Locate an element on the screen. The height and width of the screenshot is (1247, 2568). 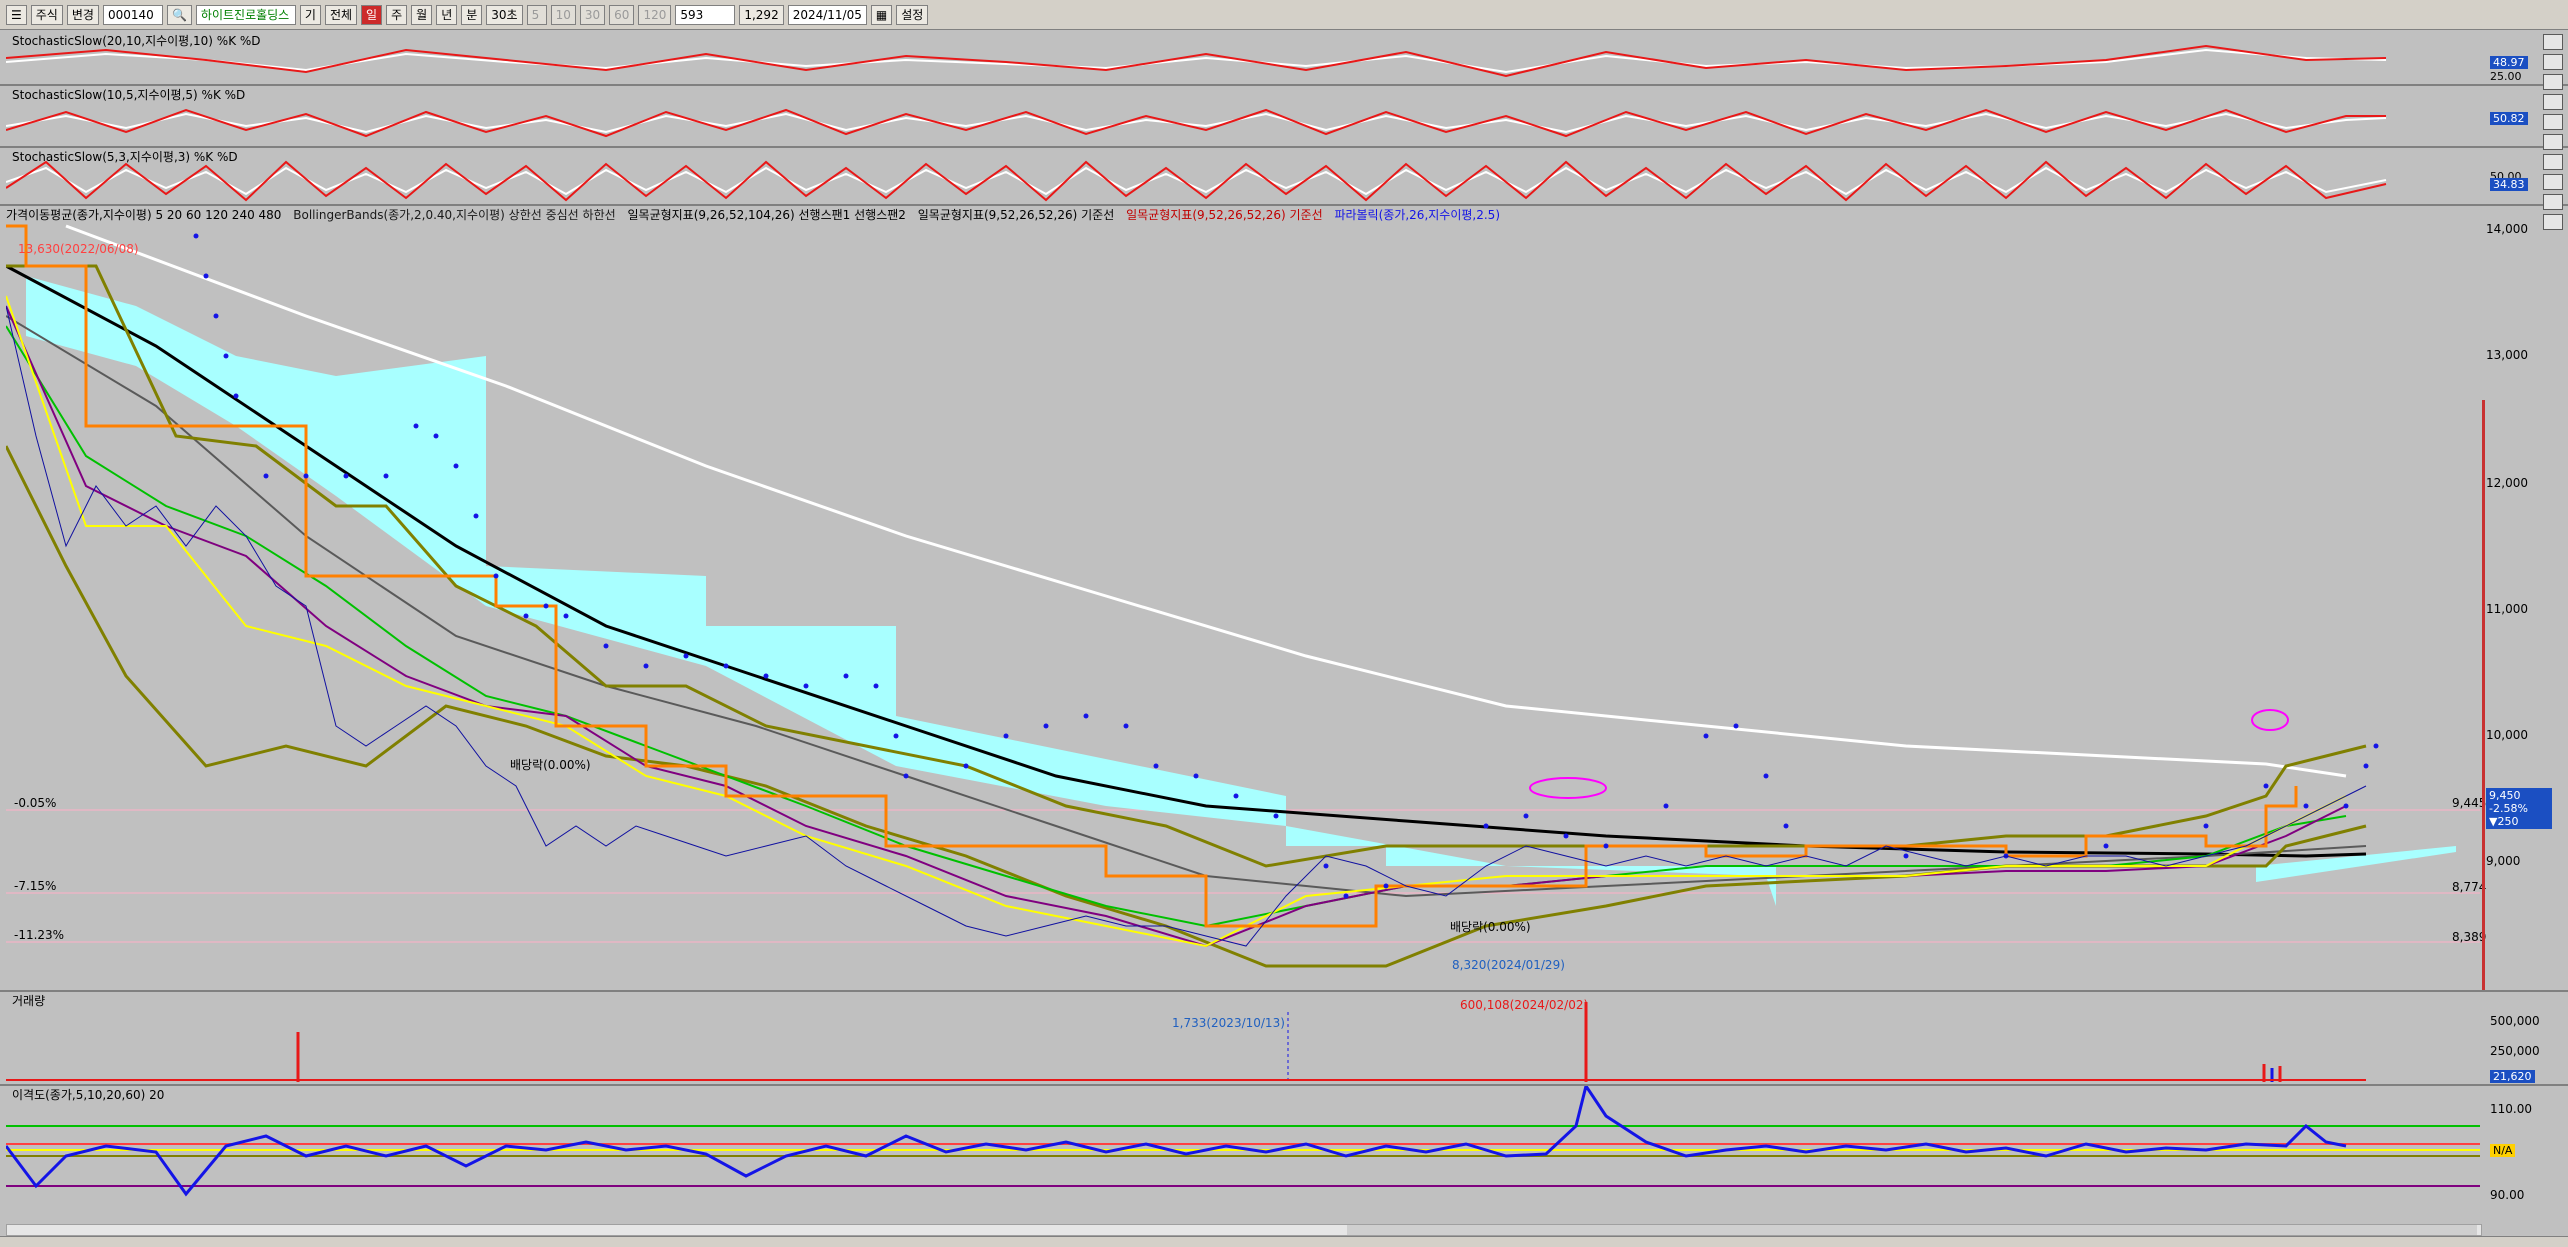
period-day-button: 일 is located at coordinates (372, 14).